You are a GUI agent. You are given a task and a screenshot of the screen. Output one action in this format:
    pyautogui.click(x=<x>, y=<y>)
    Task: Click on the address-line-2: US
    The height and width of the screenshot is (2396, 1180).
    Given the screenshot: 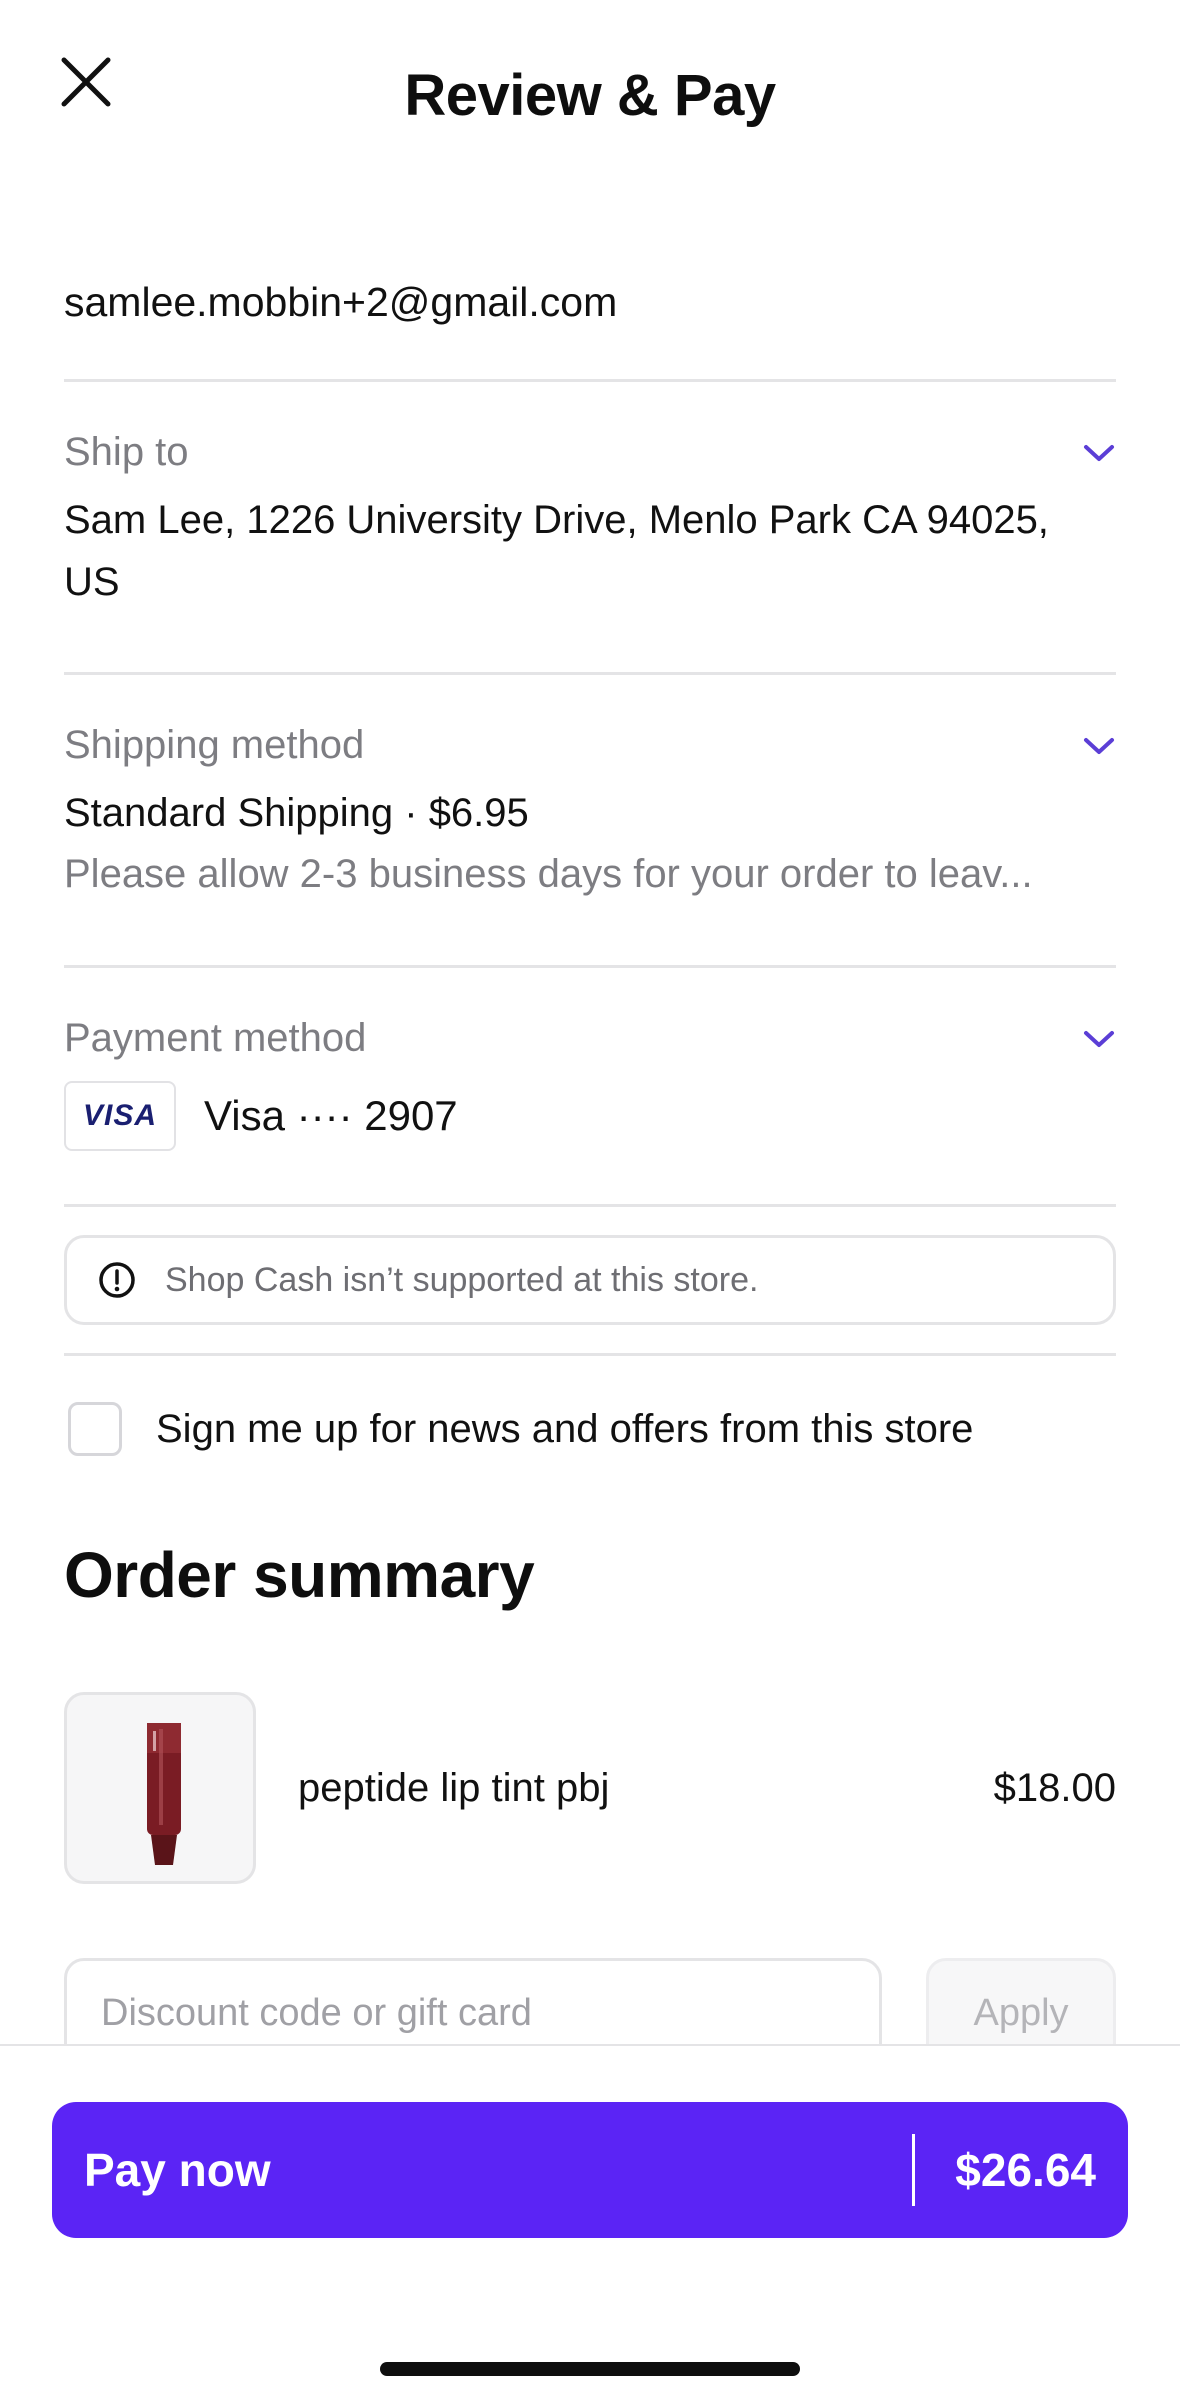 What is the action you would take?
    pyautogui.click(x=92, y=582)
    